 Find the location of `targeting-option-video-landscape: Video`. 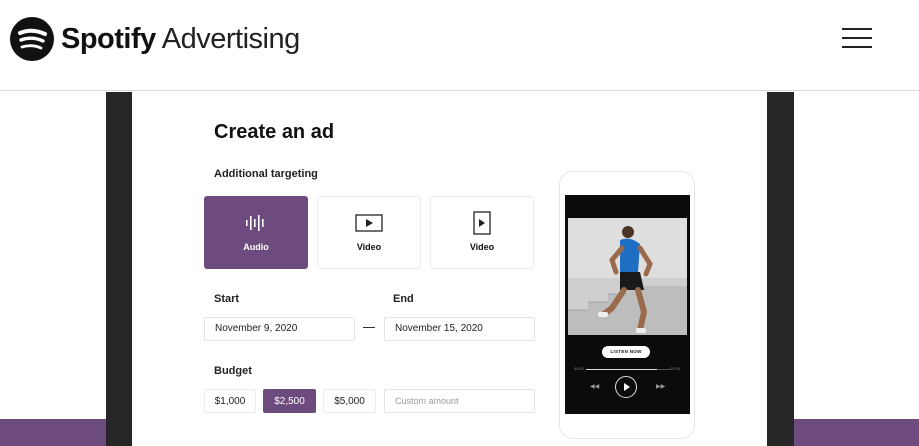

targeting-option-video-landscape: Video is located at coordinates (369, 232).